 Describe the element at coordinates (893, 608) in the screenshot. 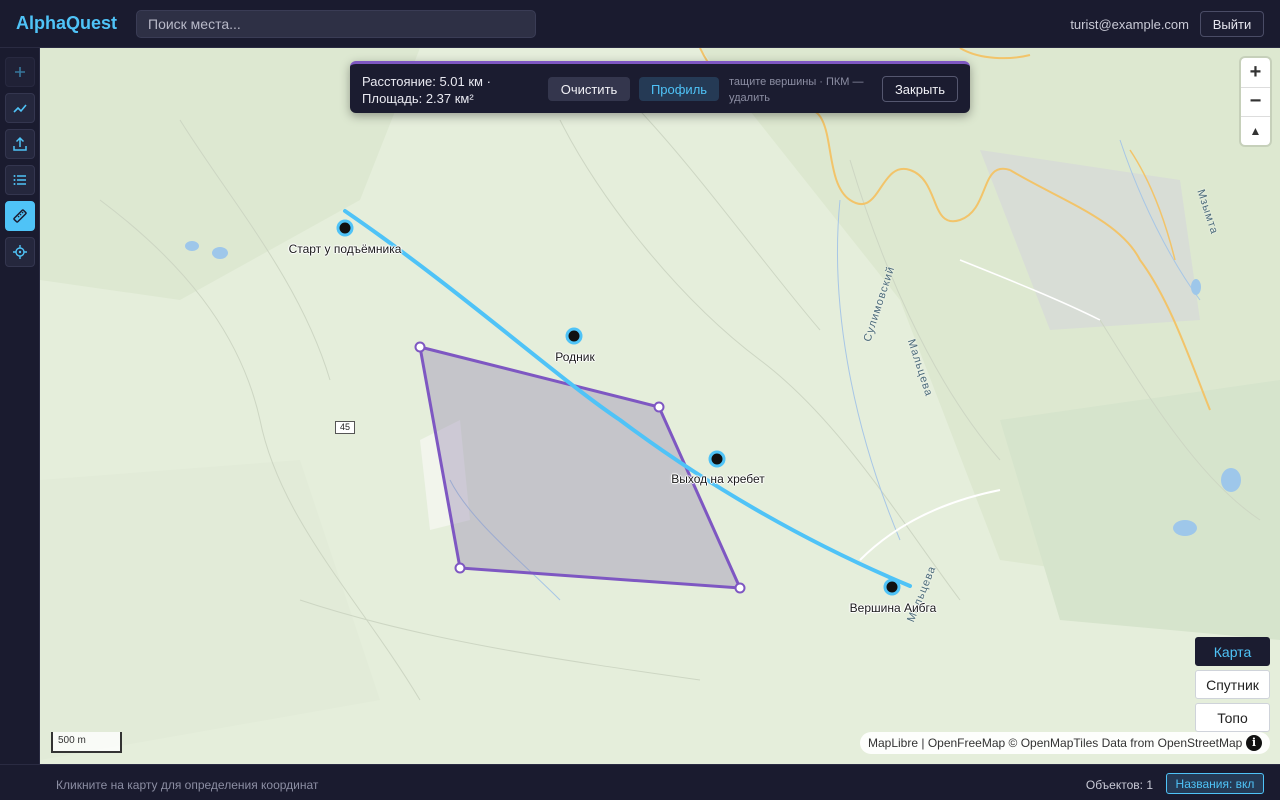

I see `marker-label: Вершина Аибга` at that location.